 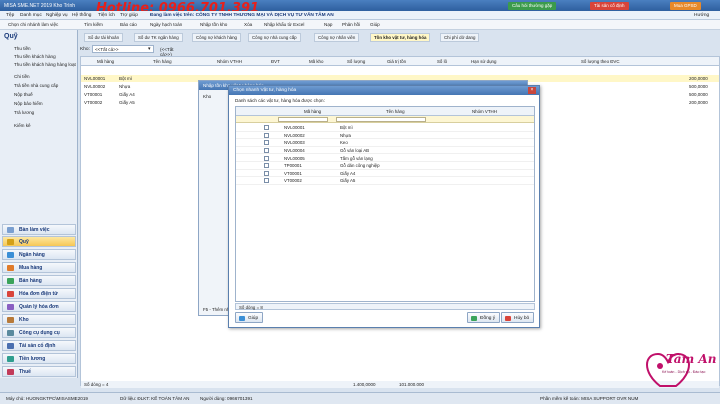 What do you see at coordinates (39, 358) in the screenshot?
I see `module-salary: Tiền lương` at bounding box center [39, 358].